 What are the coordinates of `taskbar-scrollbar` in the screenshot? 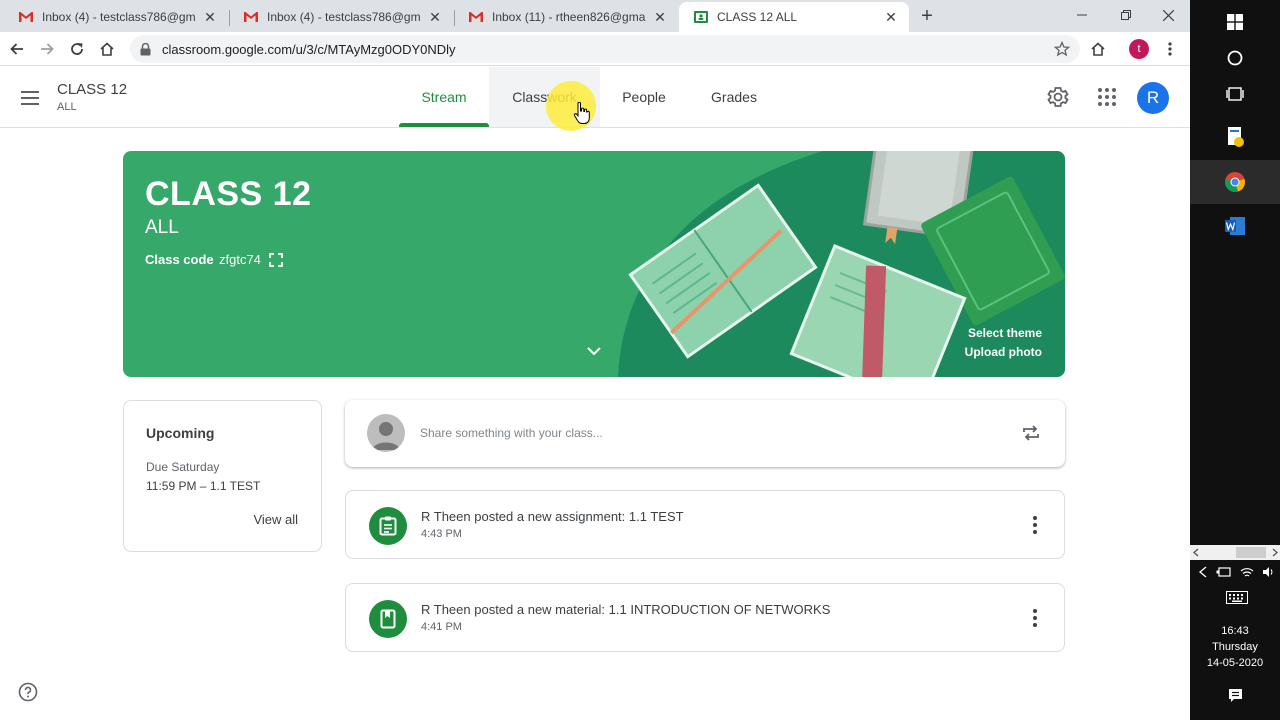 It's located at (1235, 552).